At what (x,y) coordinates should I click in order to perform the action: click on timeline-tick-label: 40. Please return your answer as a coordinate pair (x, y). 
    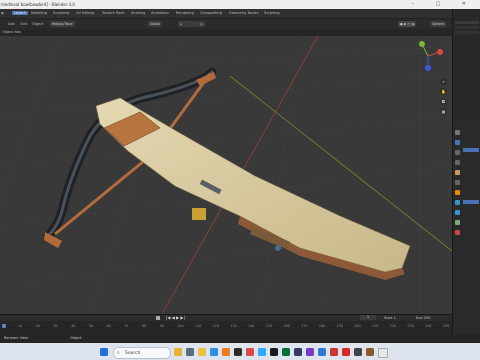
    Looking at the image, I should click on (73, 326).